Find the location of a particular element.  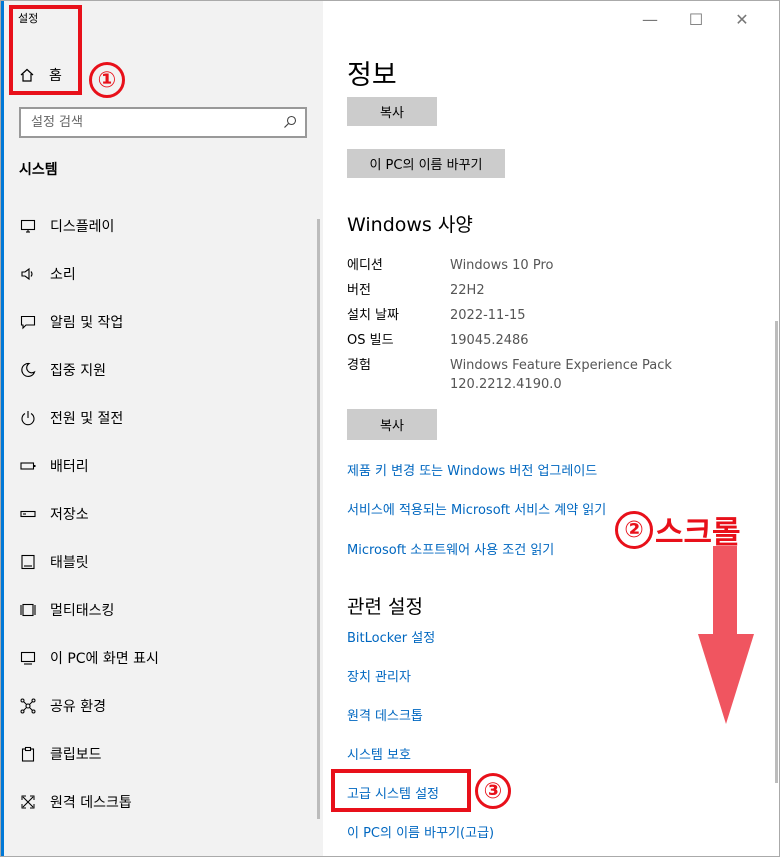

spec-value: 19045.2486 is located at coordinates (489, 340).